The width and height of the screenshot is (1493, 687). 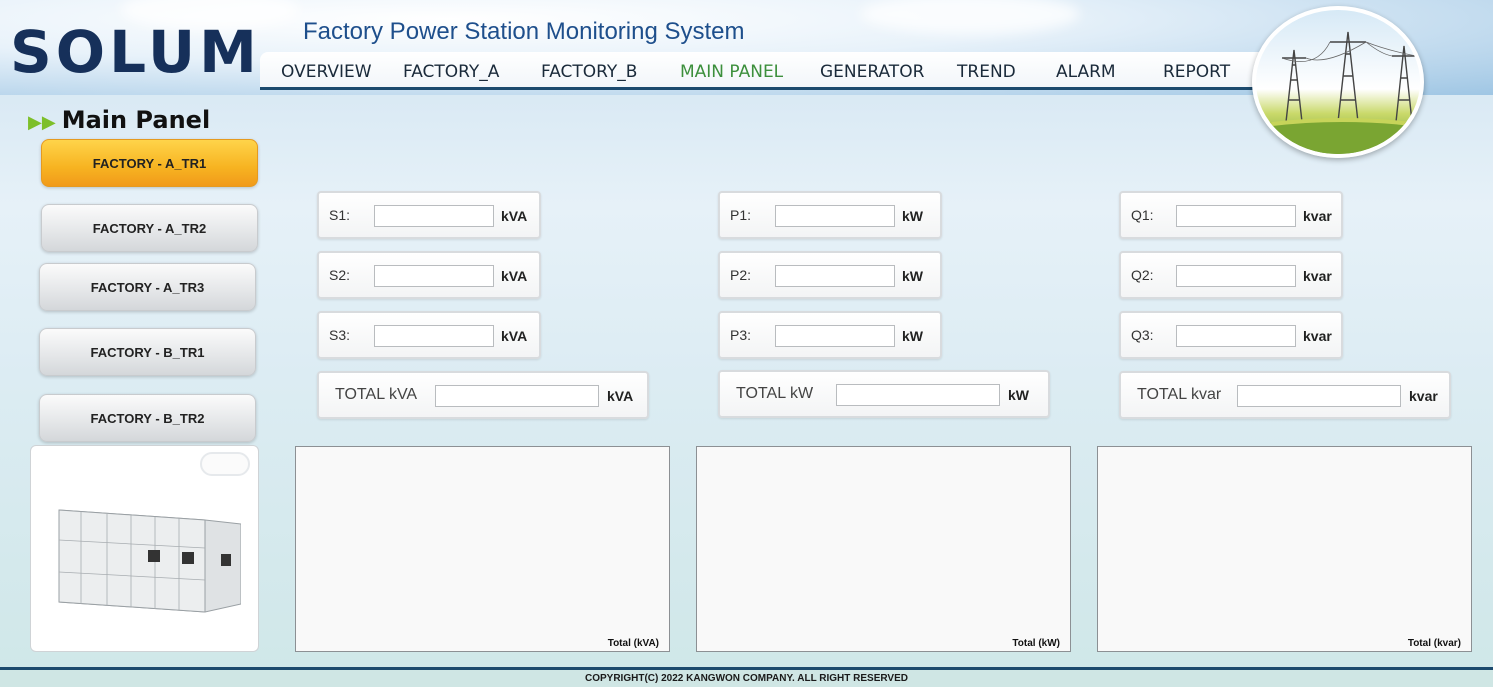 I want to click on field-q2: Q2: kvar, so click(x=1231, y=275).